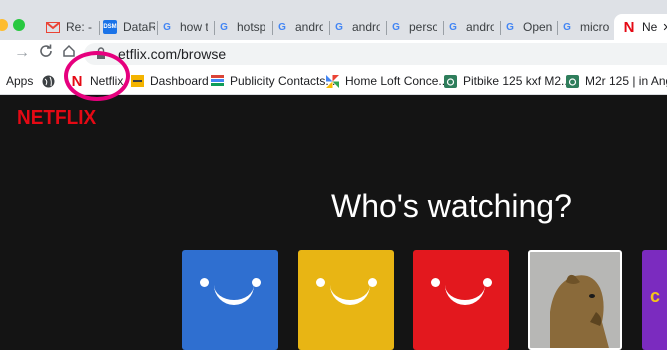 Image resolution: width=667 pixels, height=350 pixels. What do you see at coordinates (56, 118) in the screenshot?
I see `netflix-logo: NETFLIX` at bounding box center [56, 118].